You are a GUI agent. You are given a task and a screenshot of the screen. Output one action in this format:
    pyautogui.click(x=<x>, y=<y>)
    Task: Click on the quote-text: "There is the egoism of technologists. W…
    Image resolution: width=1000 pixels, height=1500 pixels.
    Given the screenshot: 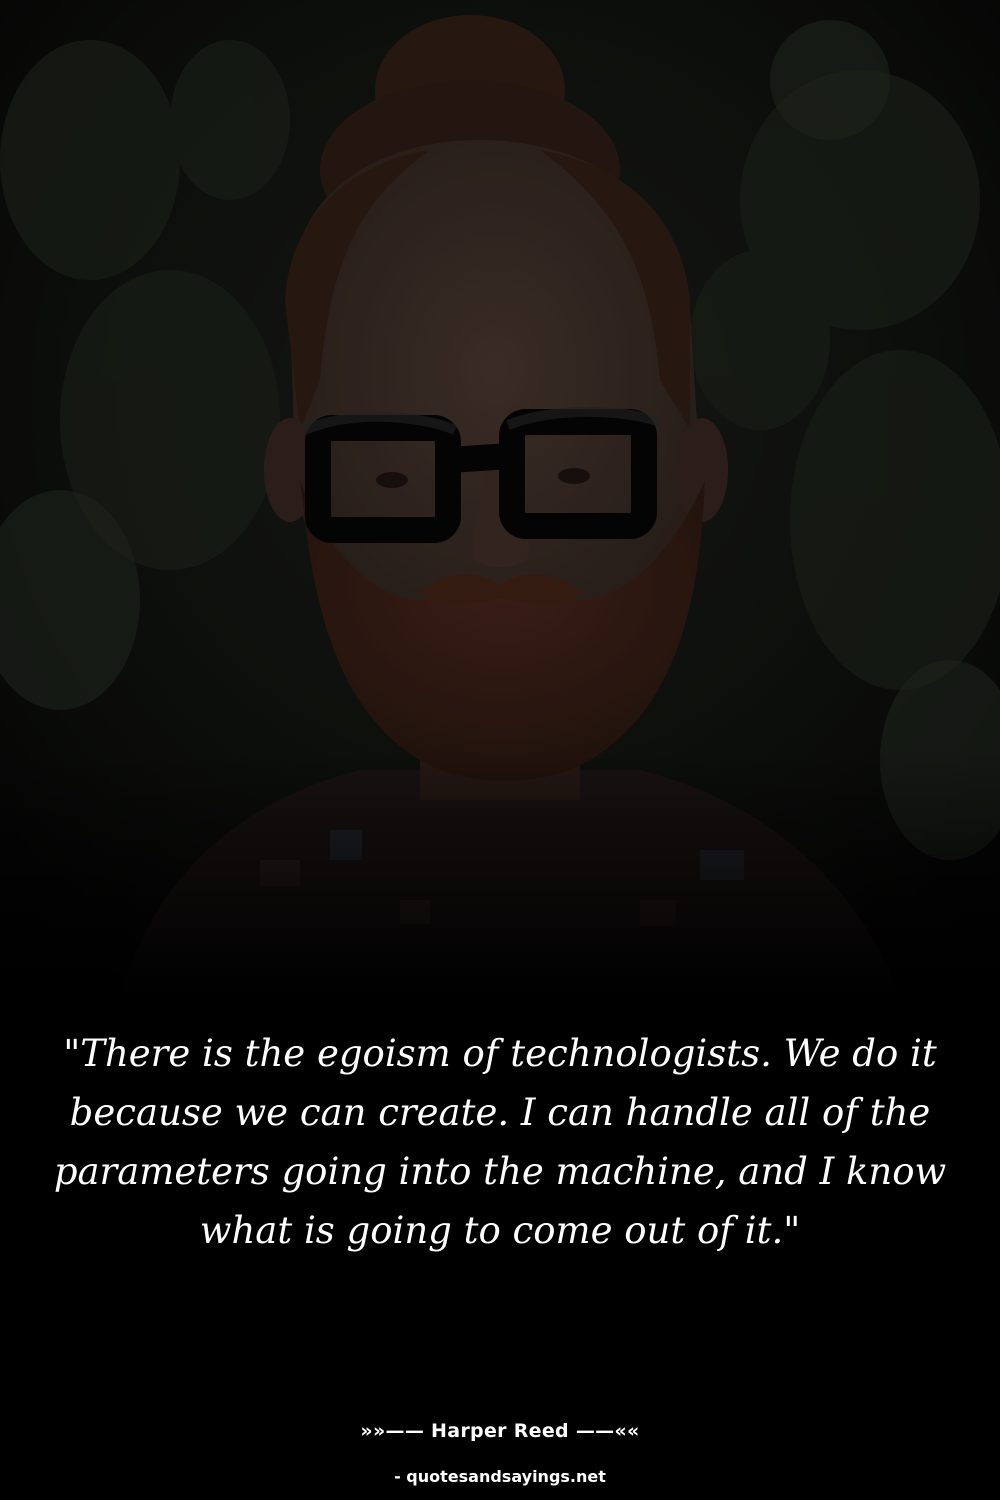 What is the action you would take?
    pyautogui.click(x=500, y=1142)
    